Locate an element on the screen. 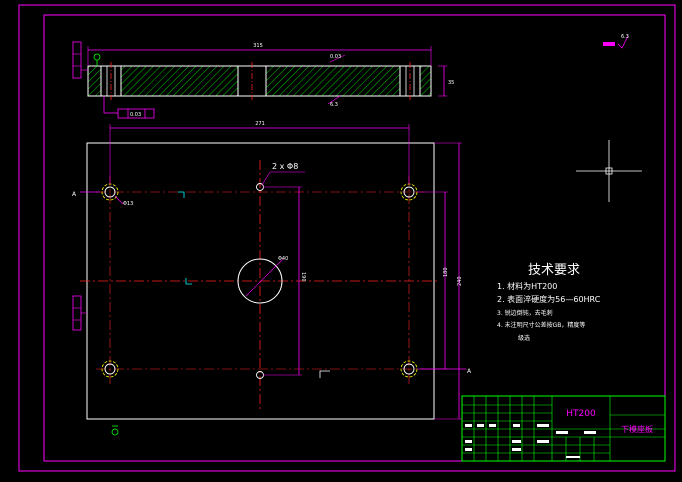 This screenshot has width=682, height=482. title-block-material: HT200 is located at coordinates (581, 414).